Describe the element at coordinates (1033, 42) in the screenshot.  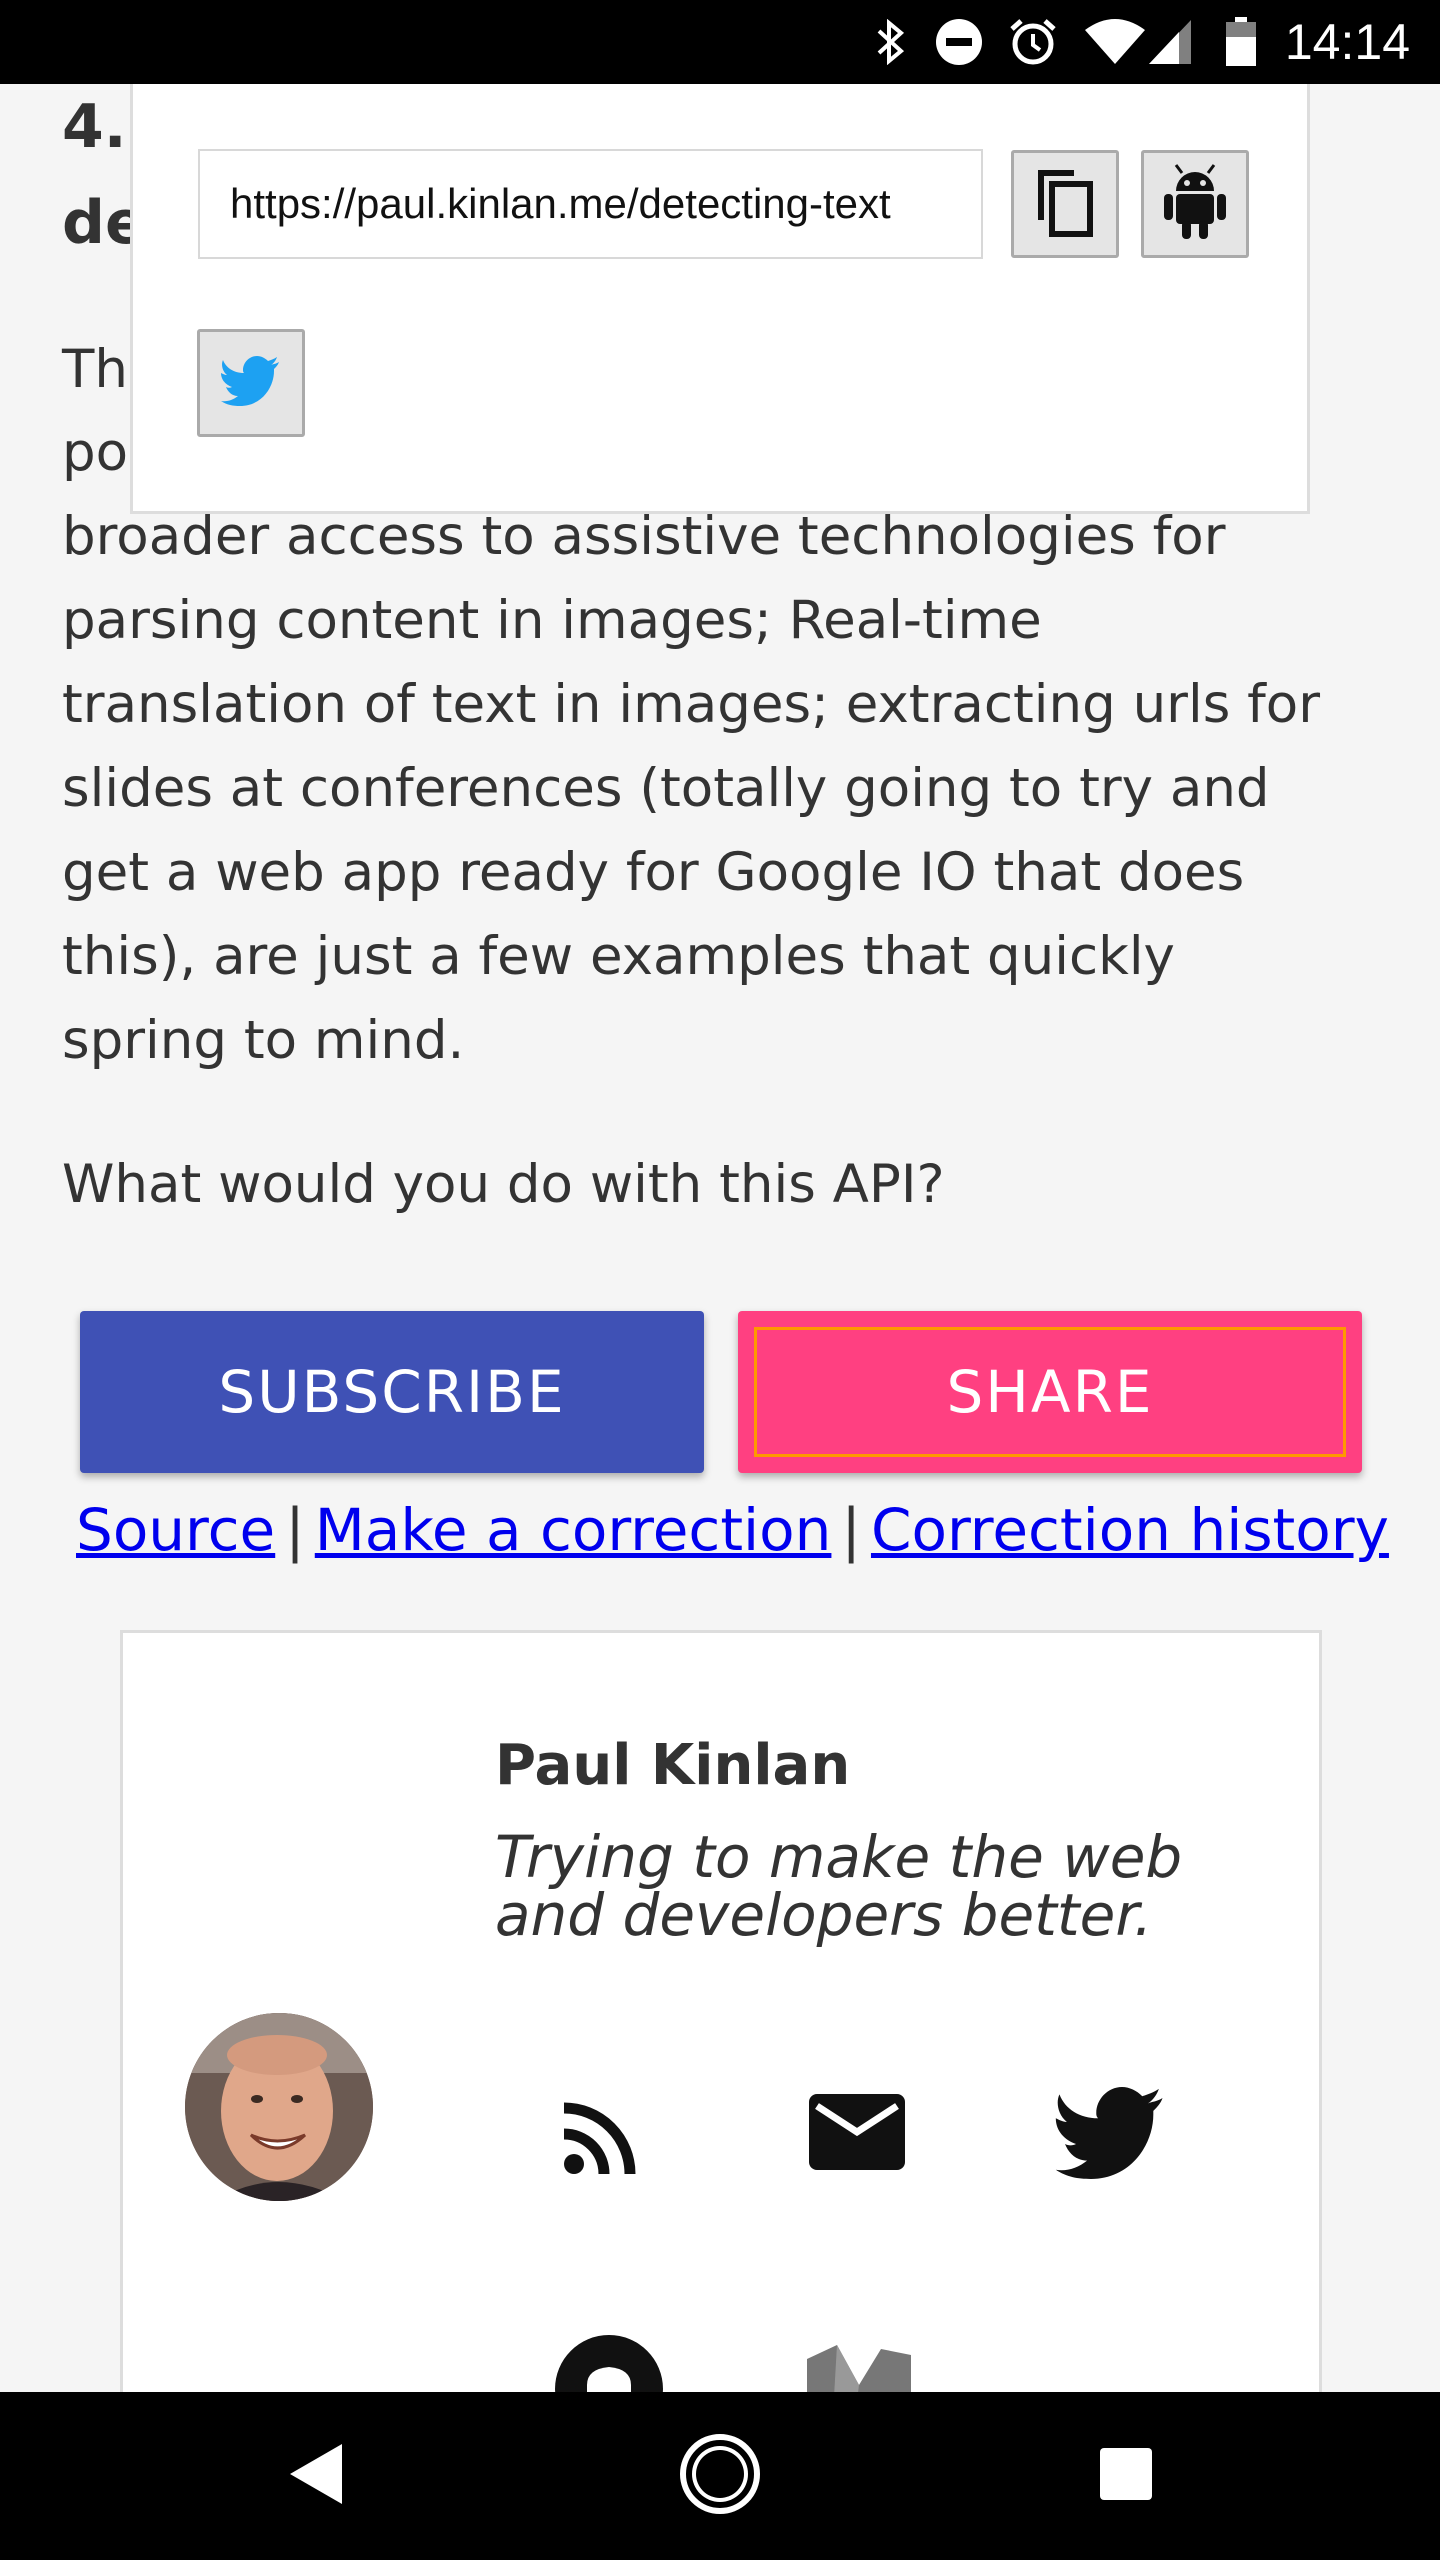
I see `alarm-icon` at that location.